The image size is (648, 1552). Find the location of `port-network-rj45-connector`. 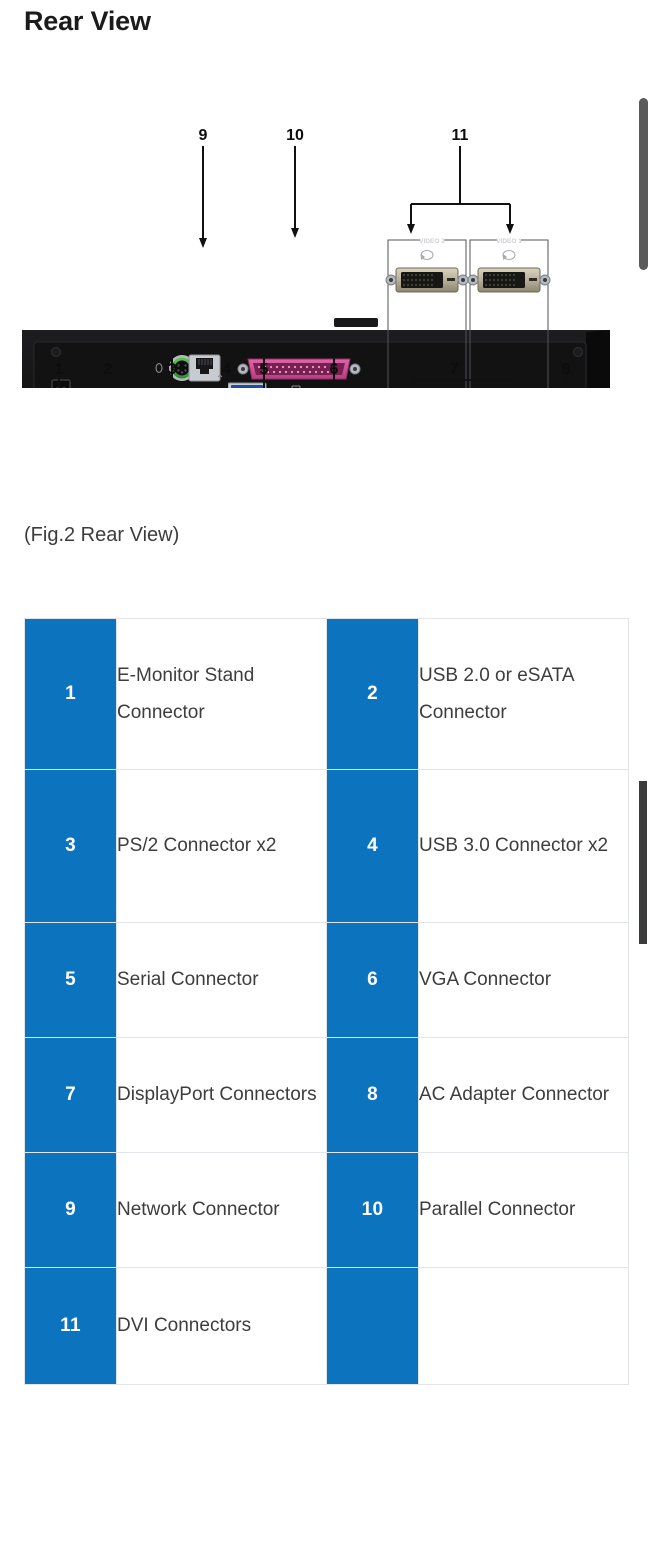

port-network-rj45-connector is located at coordinates (204, 368).